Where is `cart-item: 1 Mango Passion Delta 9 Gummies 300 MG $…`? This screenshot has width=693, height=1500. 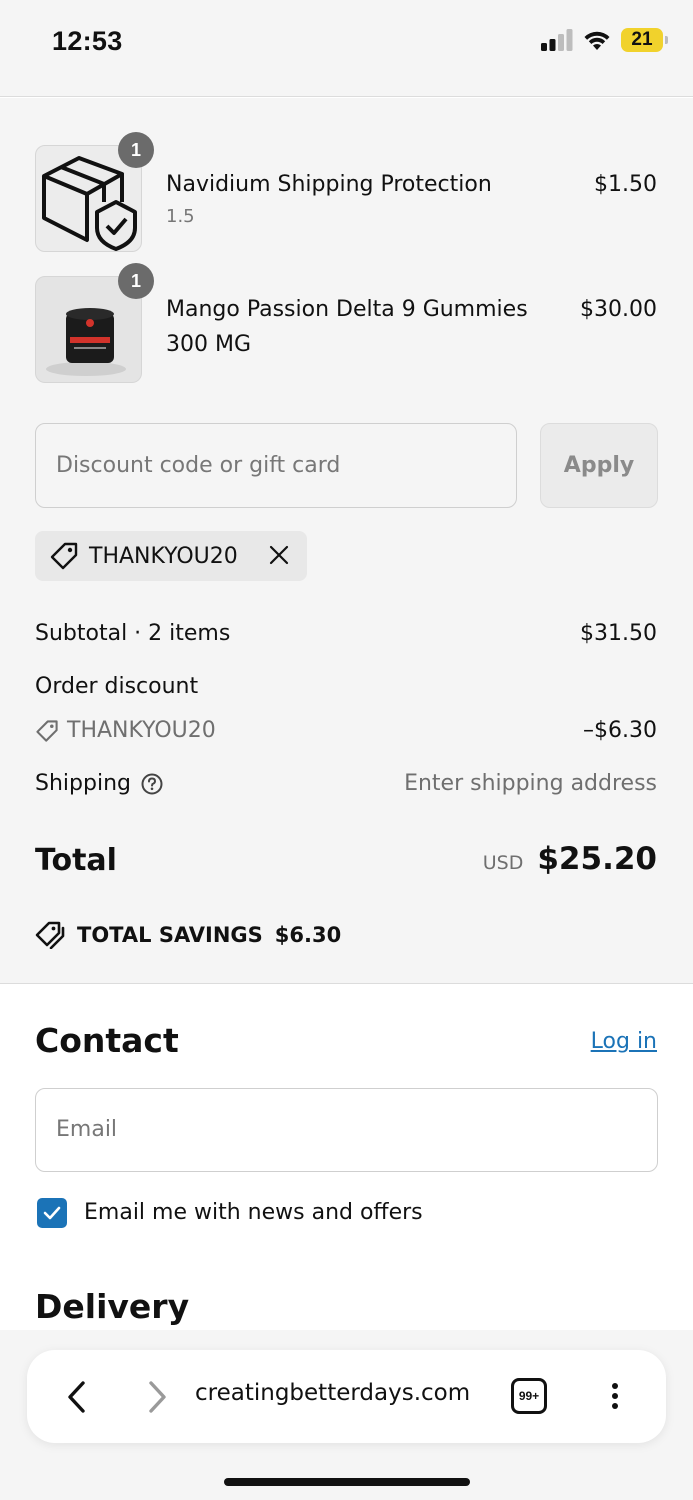 cart-item: 1 Mango Passion Delta 9 Gummies 300 MG $… is located at coordinates (346, 323).